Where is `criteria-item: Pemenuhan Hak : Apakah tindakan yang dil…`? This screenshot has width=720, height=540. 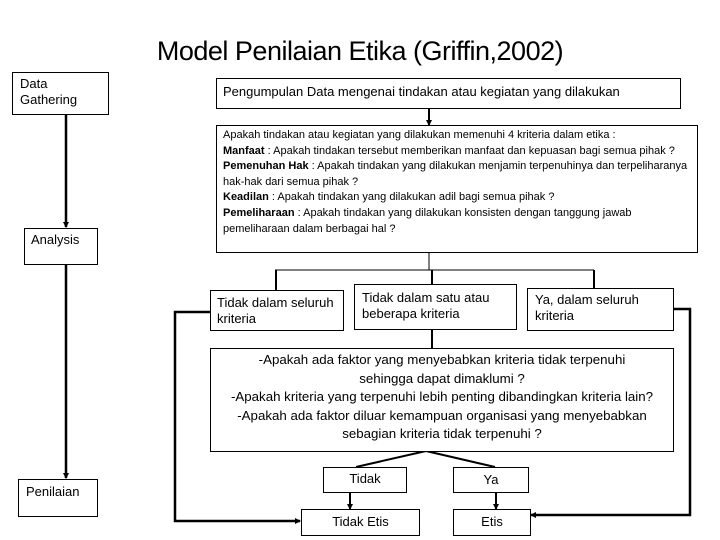
criteria-item: Pemenuhan Hak : Apakah tindakan yang dil… is located at coordinates (457, 174).